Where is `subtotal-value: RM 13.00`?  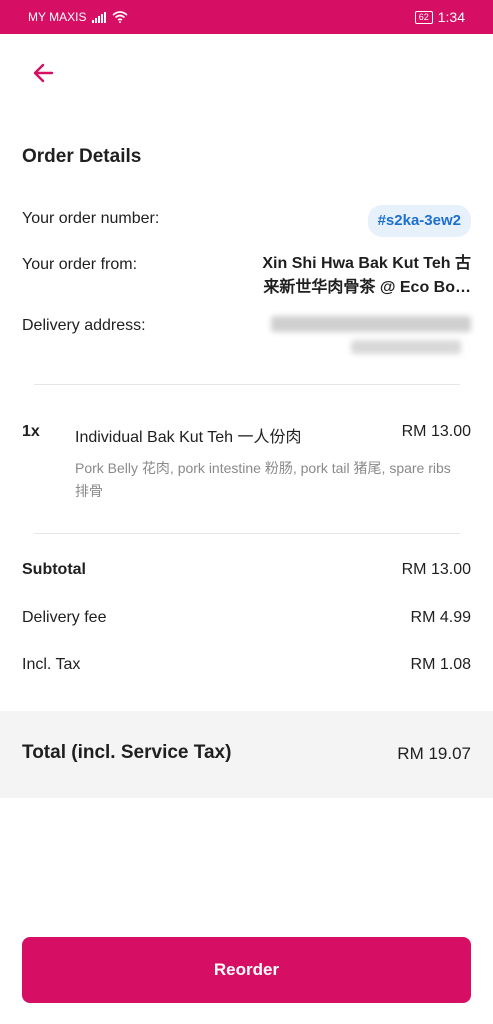
subtotal-value: RM 13.00 is located at coordinates (436, 569).